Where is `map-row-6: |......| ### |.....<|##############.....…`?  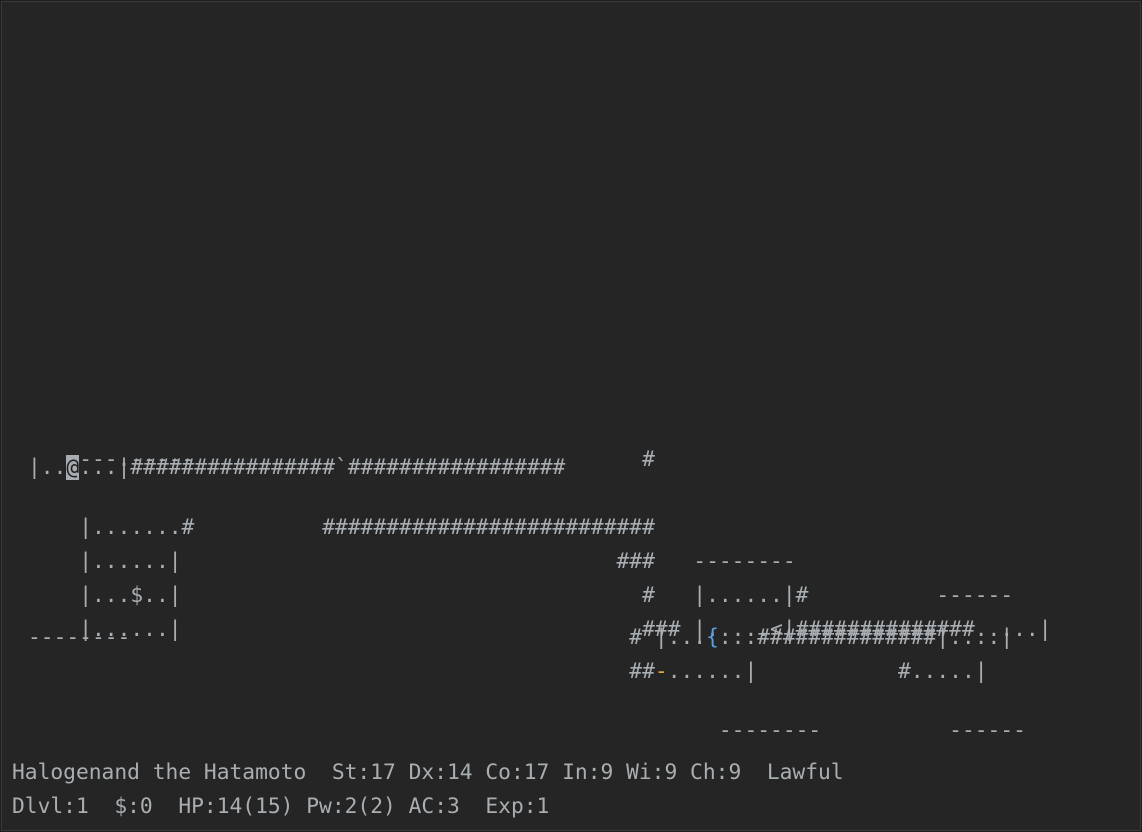 map-row-6: |......| ### |.....<|##############.....… is located at coordinates (539, 616).